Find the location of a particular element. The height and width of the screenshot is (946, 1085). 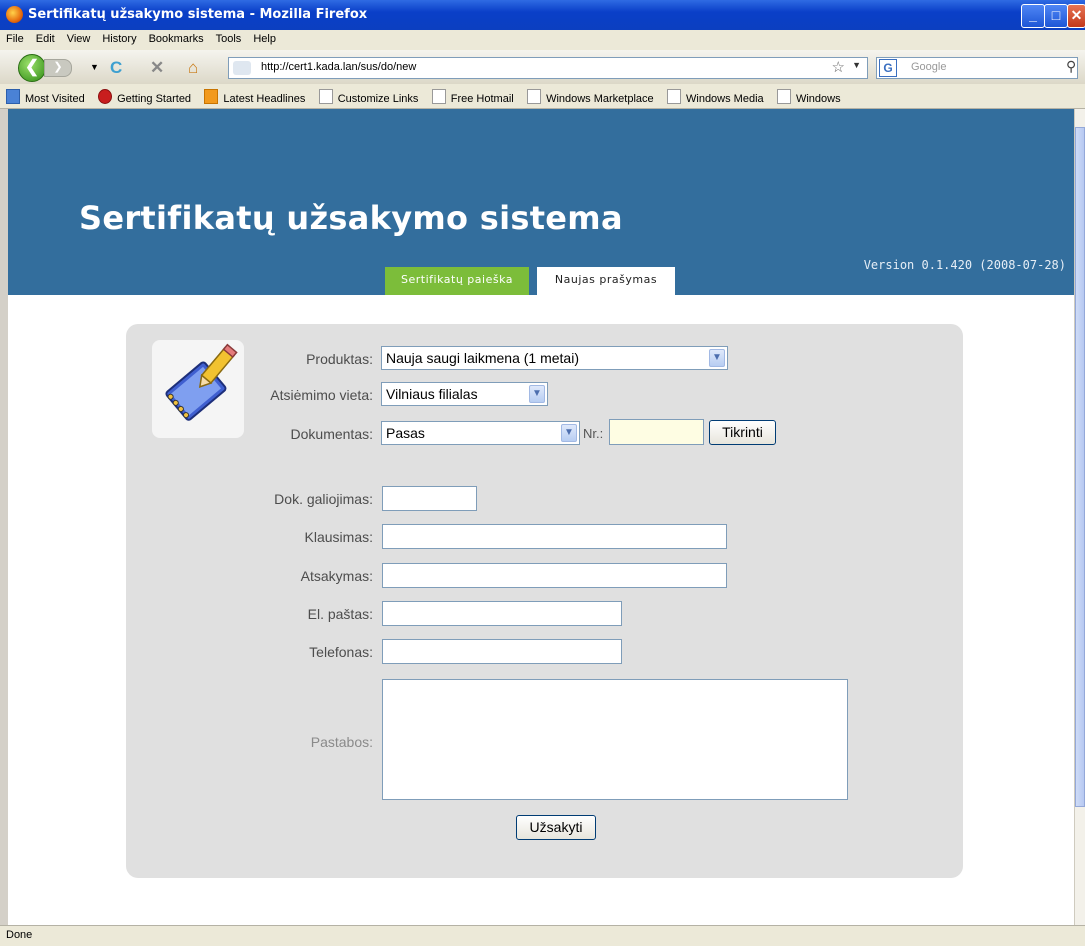

bookmark-star-icon: ☆ is located at coordinates (838, 67).